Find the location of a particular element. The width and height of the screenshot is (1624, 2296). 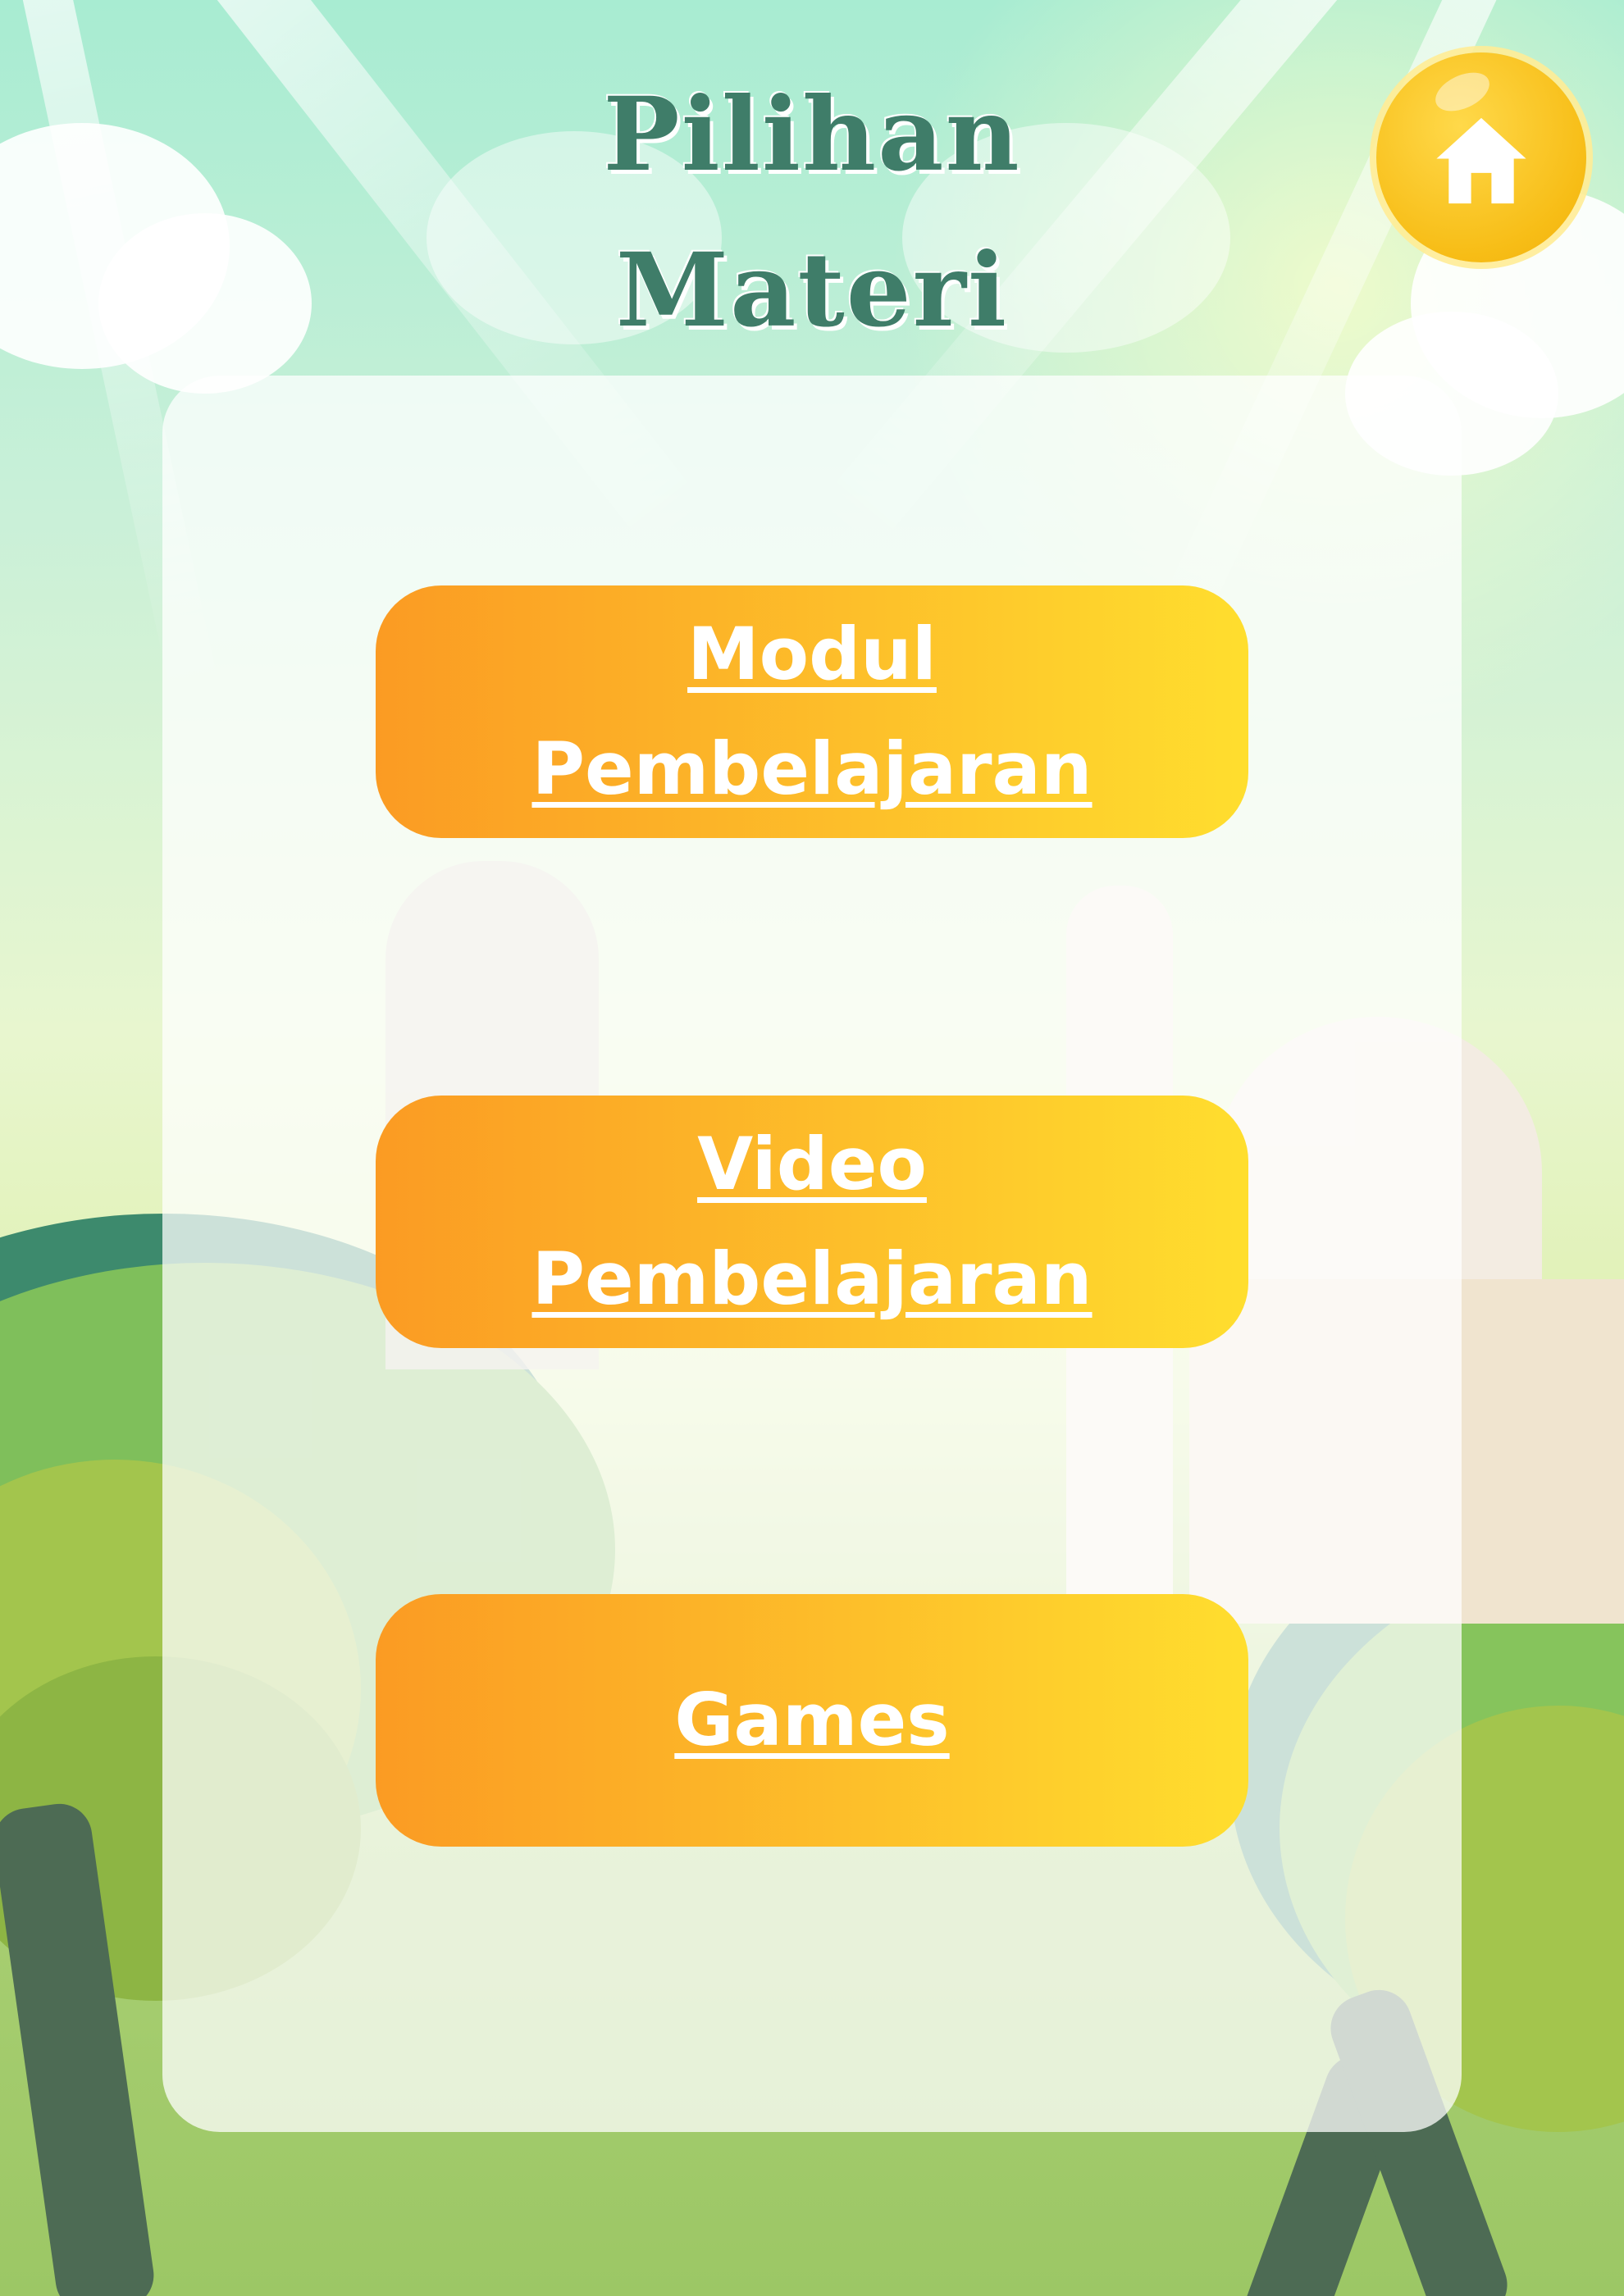

home-button is located at coordinates (1481, 157).